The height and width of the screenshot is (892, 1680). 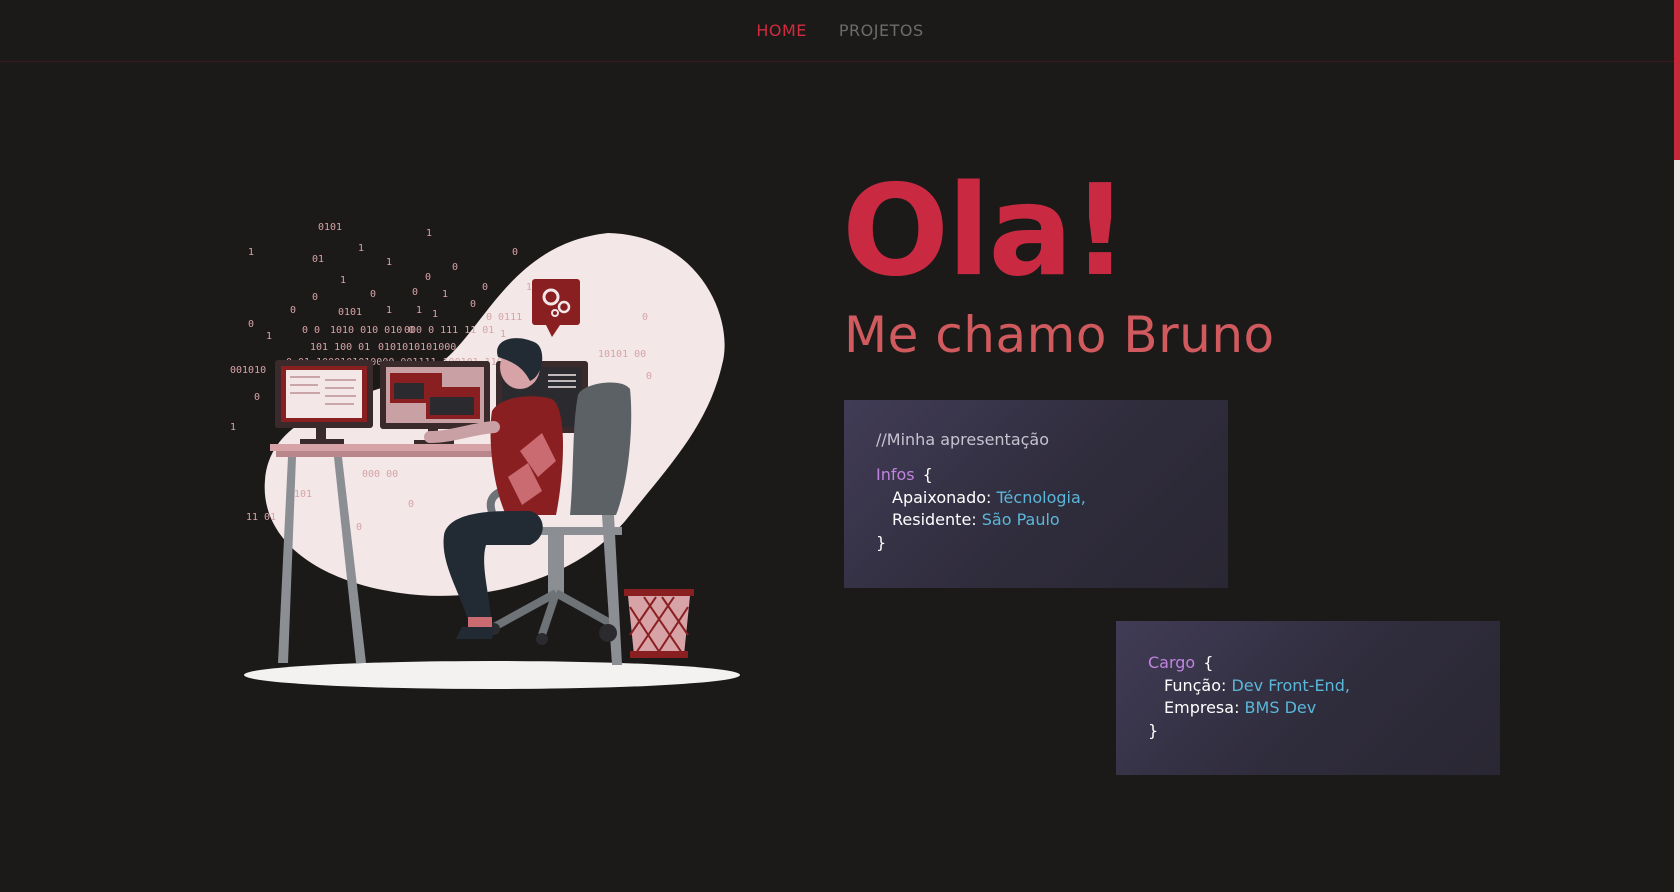 I want to click on card-key: Cargo, so click(x=1172, y=662).